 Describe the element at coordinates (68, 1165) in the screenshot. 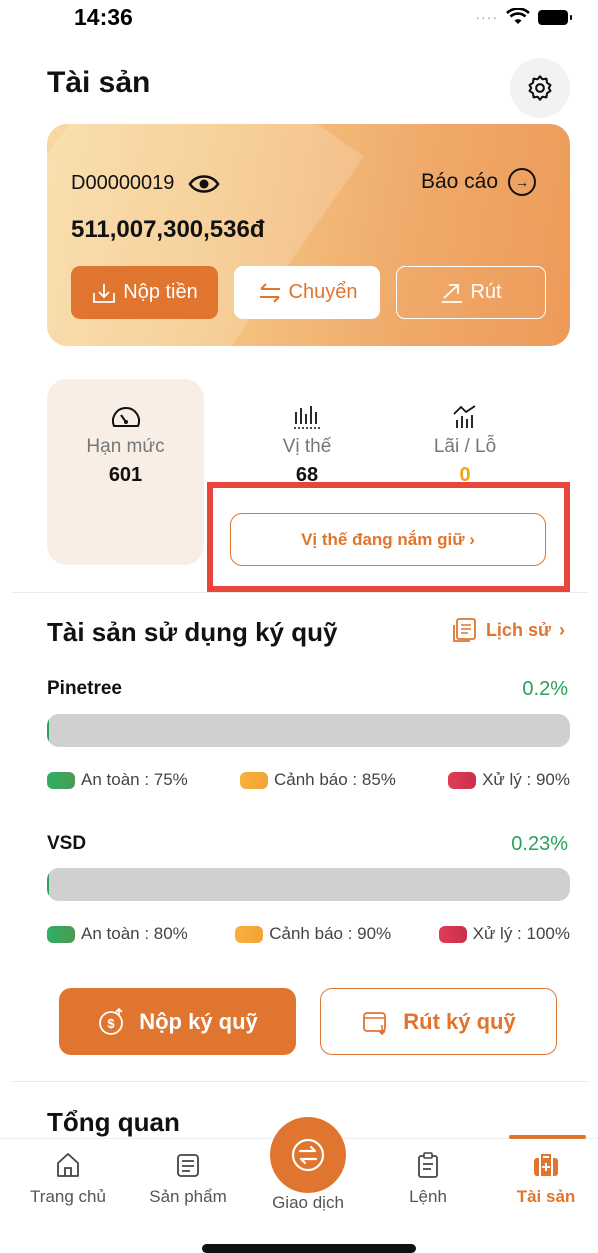

I see `home-icon` at that location.